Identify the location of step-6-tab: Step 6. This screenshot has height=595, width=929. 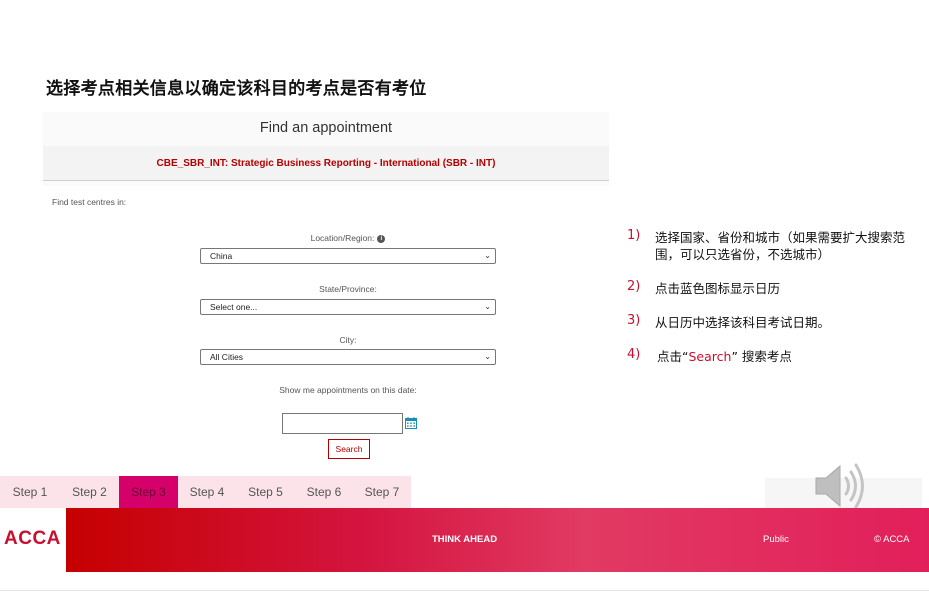
(324, 492).